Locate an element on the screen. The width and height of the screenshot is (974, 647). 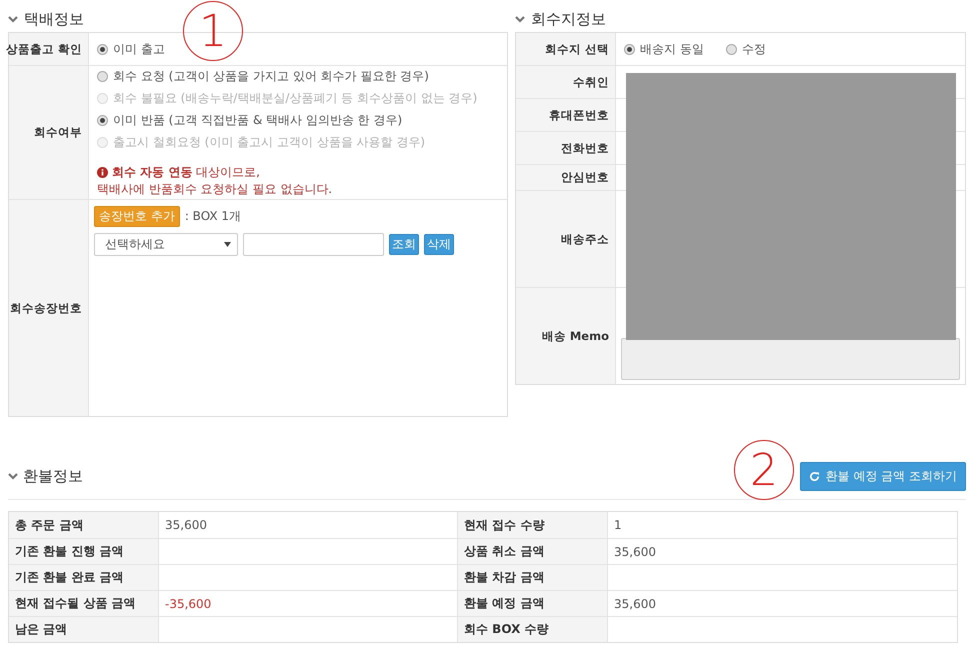
memo-field is located at coordinates (790, 359).